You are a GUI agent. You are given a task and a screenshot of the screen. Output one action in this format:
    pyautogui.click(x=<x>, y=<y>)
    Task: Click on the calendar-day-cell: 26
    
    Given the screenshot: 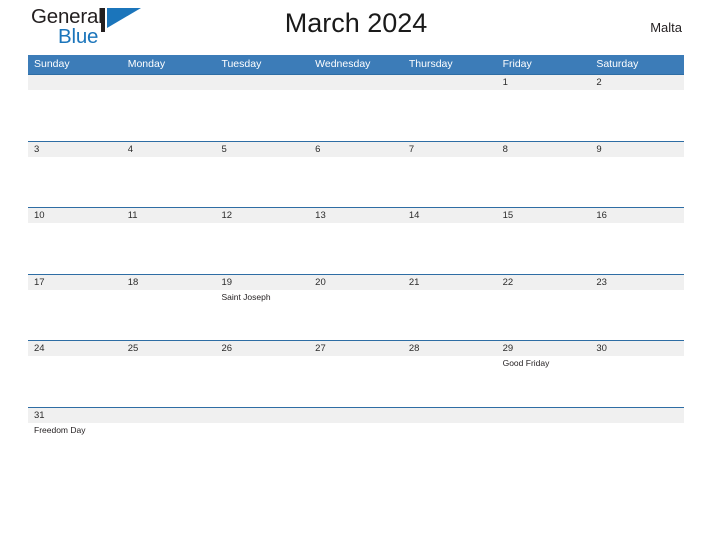 What is the action you would take?
    pyautogui.click(x=262, y=374)
    